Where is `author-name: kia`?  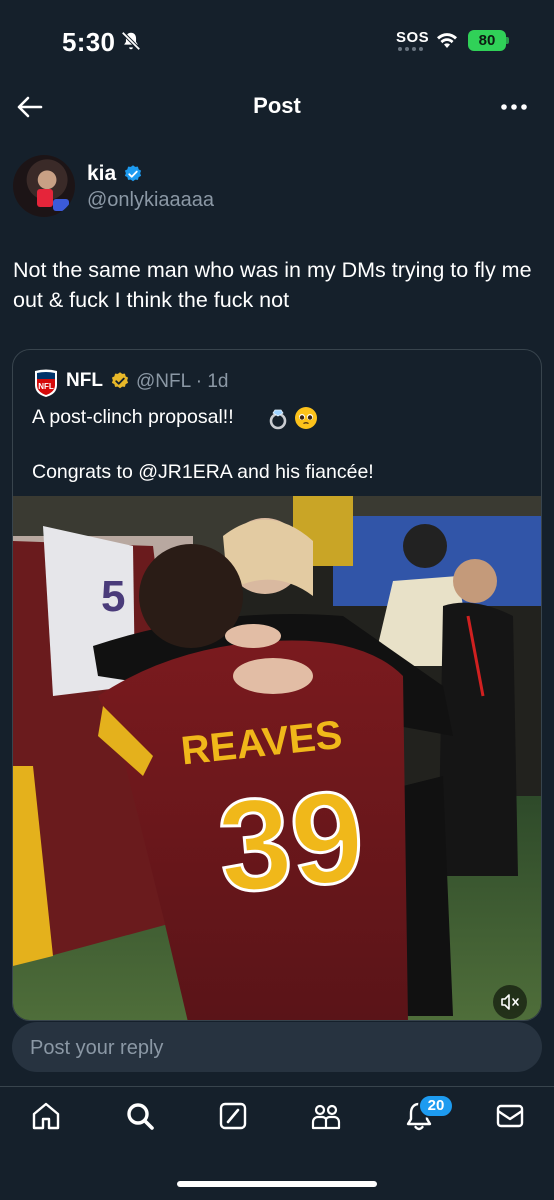
author-name: kia is located at coordinates (101, 174).